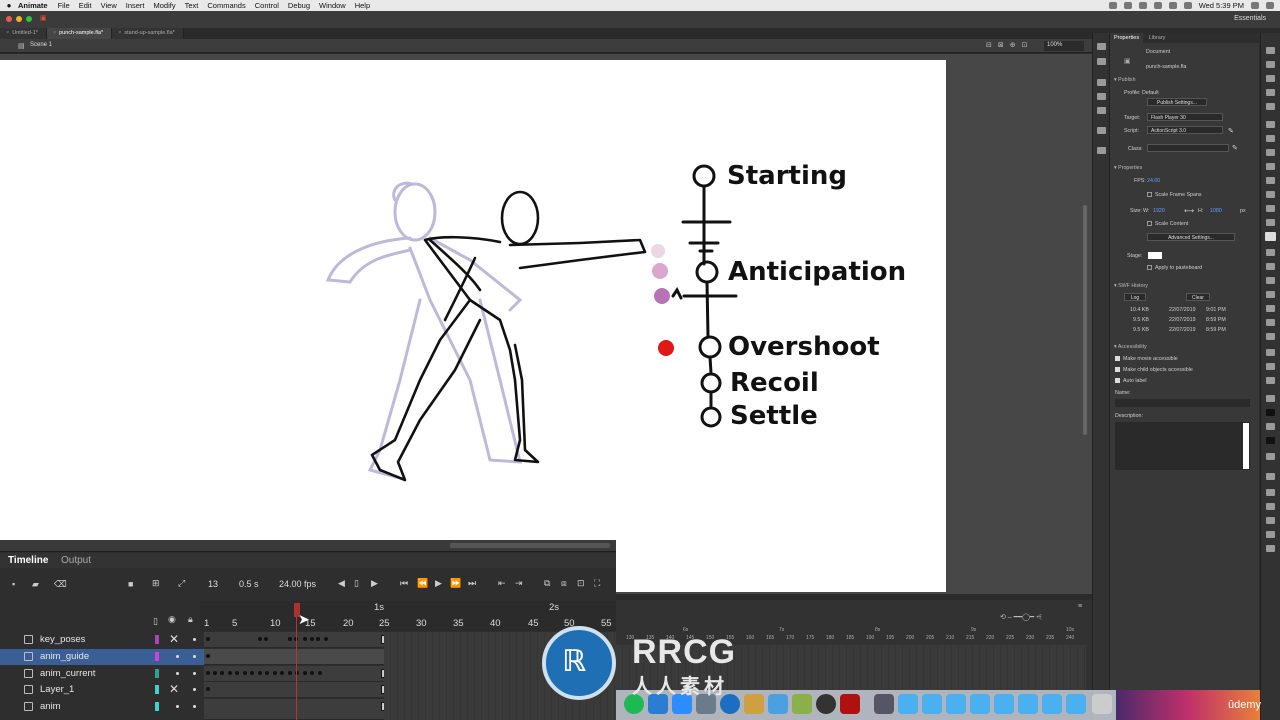 The image size is (1280, 720). I want to click on 3d-rotation-tool-icon, so click(1270, 92).